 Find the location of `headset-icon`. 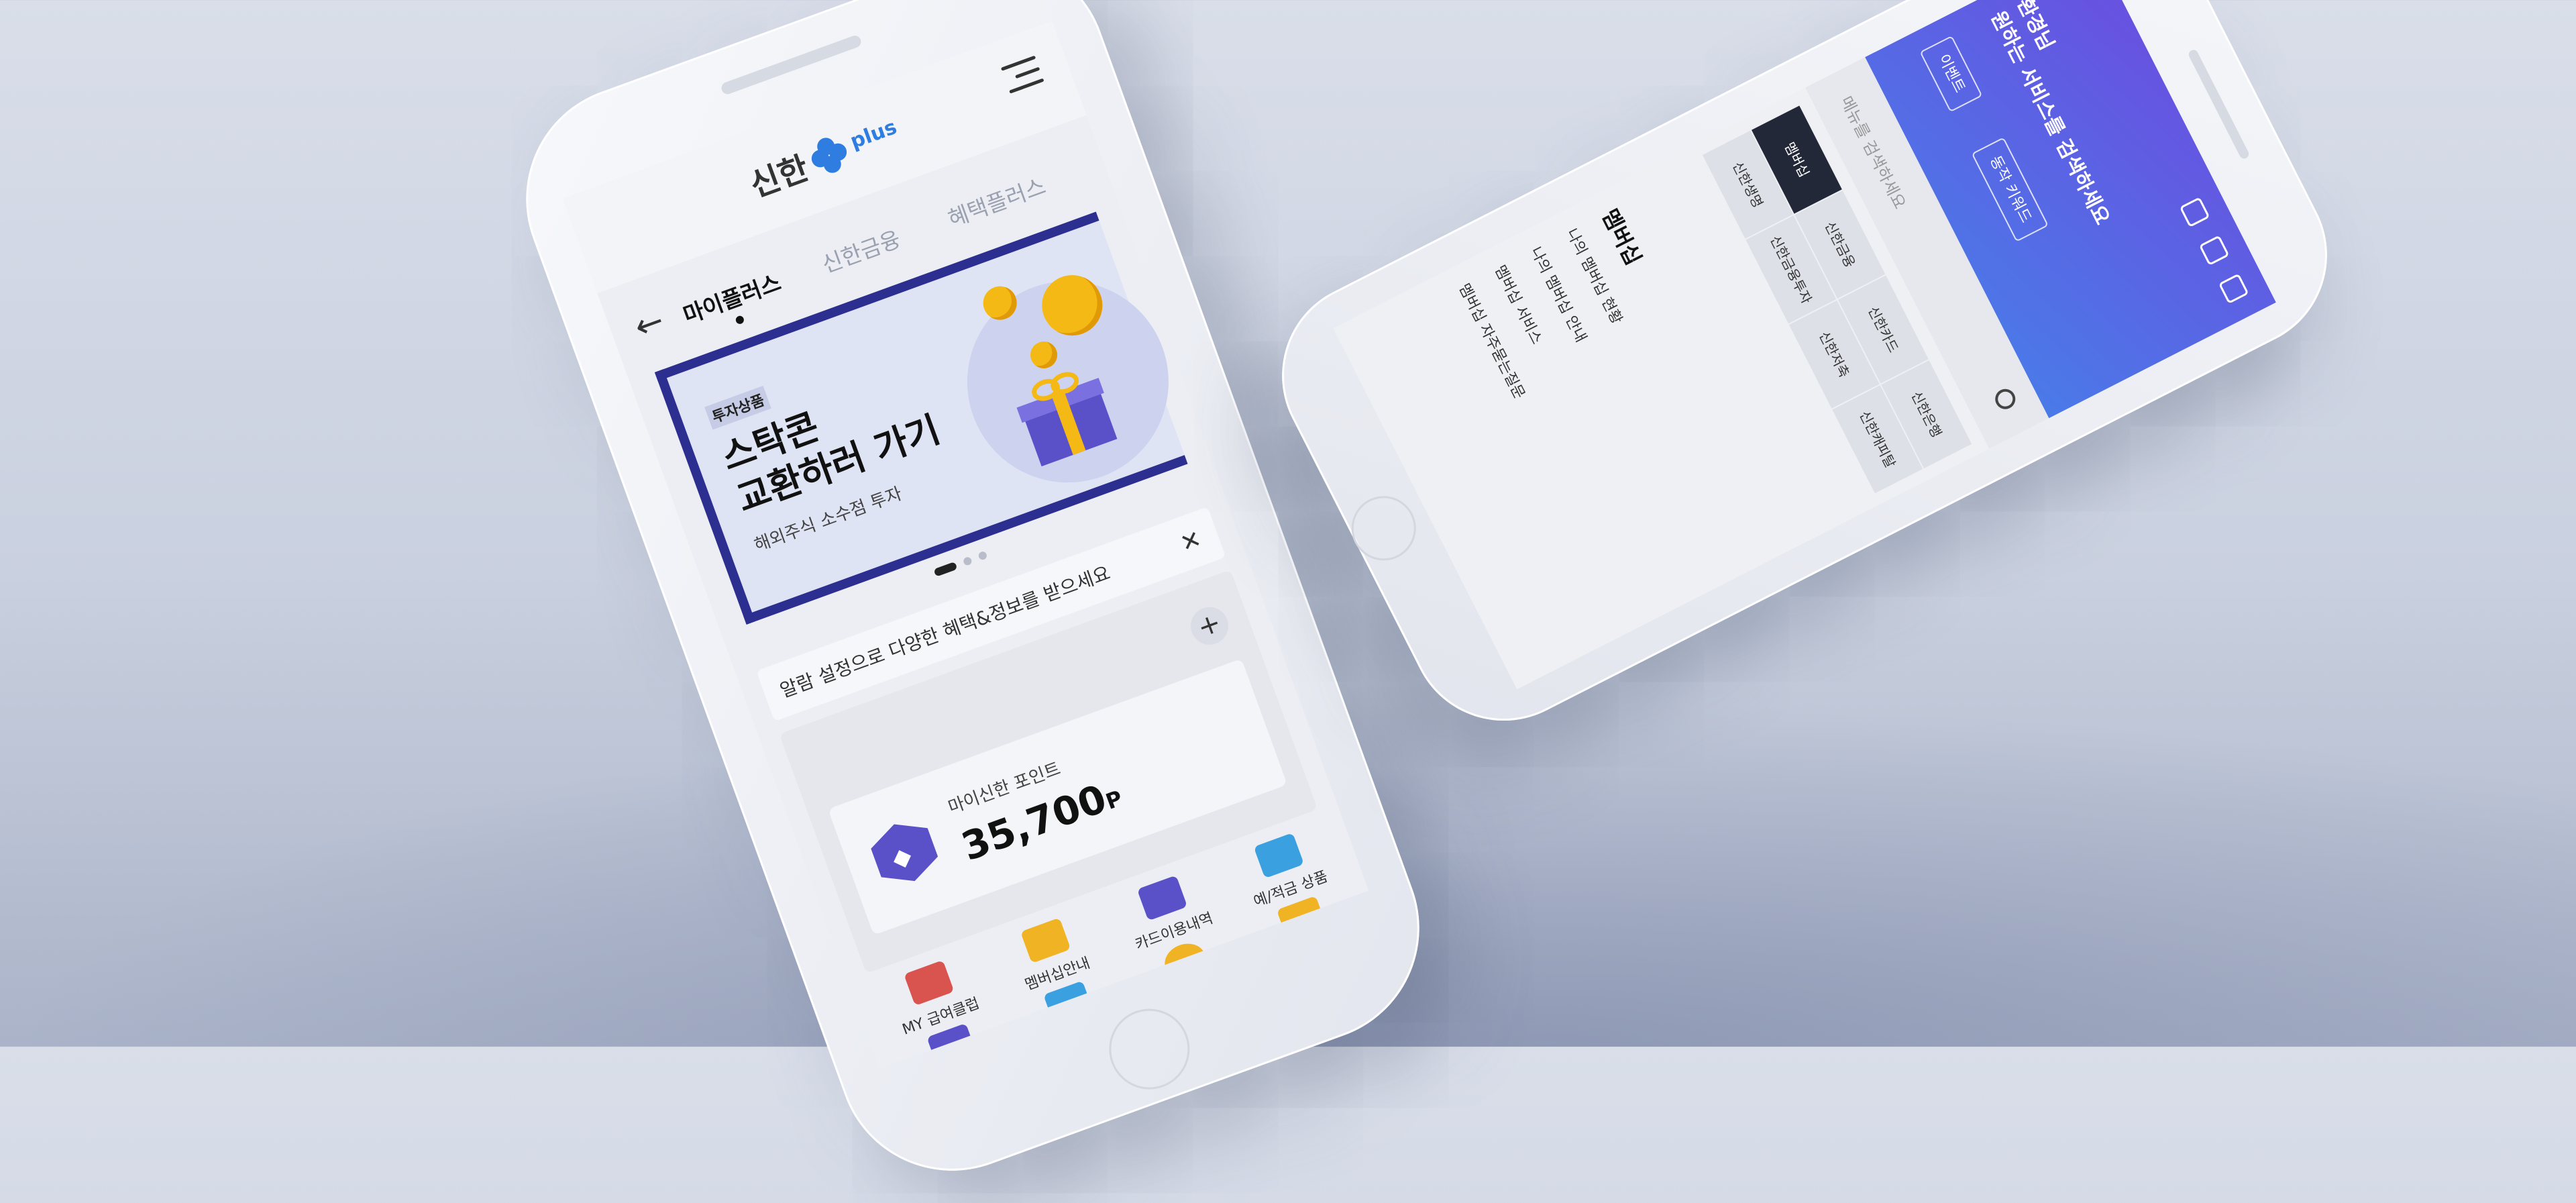

headset-icon is located at coordinates (2233, 289).